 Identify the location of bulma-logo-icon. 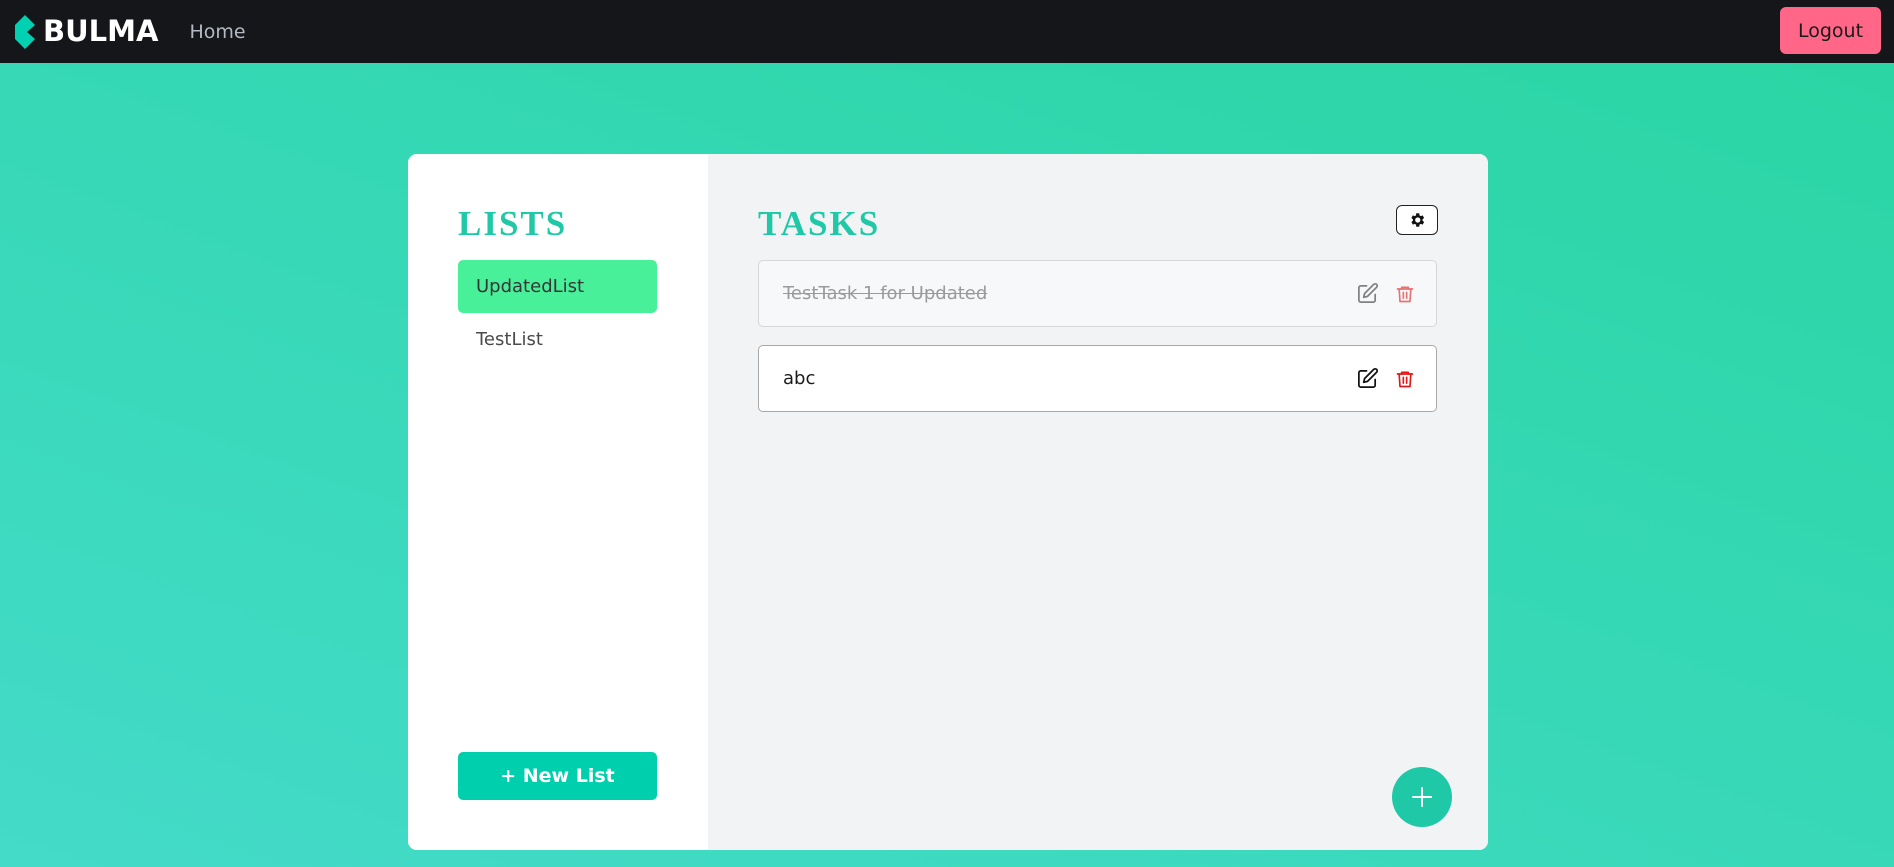
(25, 31).